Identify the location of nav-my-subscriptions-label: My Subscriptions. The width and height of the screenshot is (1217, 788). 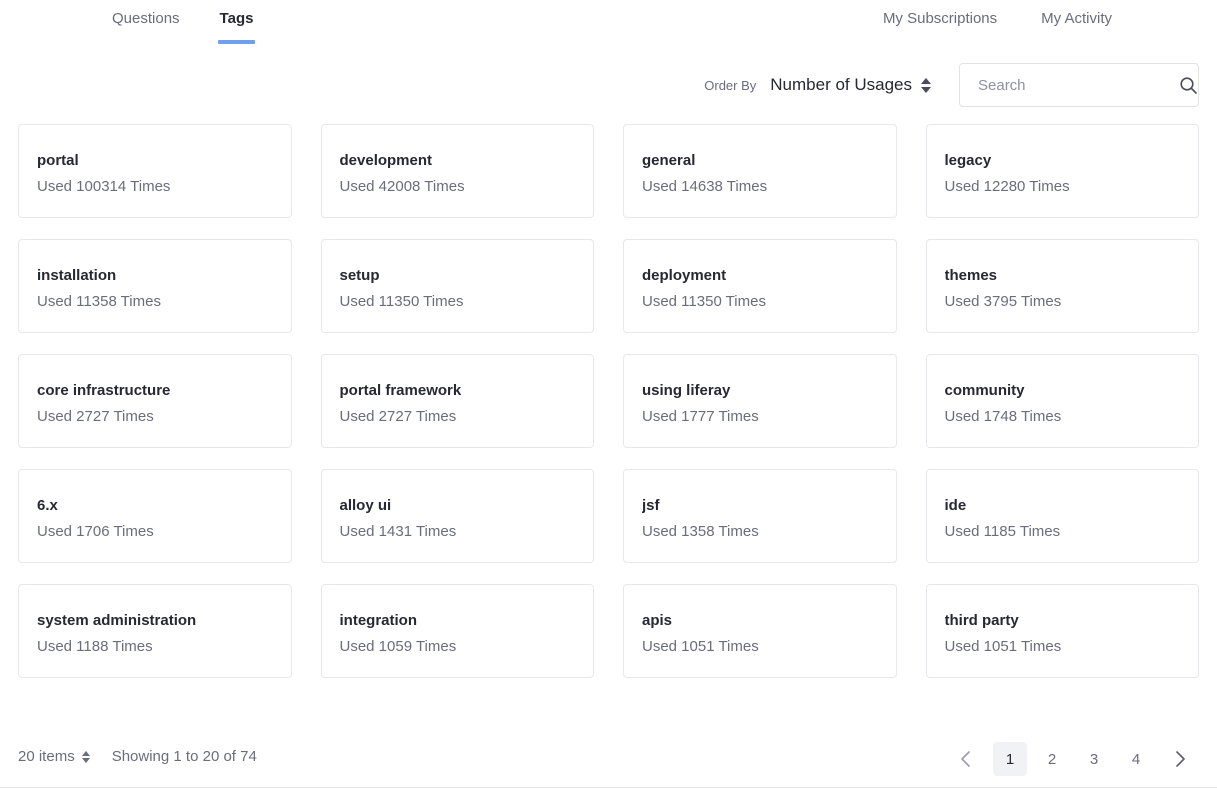
(940, 18).